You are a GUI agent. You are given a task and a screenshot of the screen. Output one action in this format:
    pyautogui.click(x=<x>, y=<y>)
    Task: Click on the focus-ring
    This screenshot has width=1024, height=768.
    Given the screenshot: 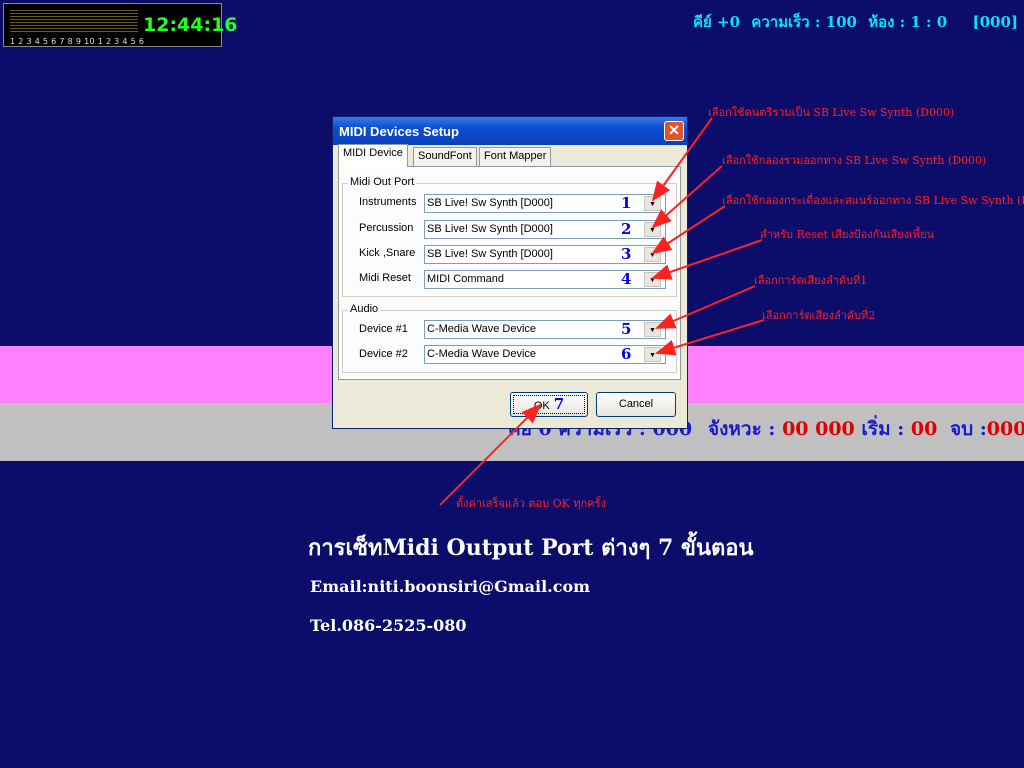 What is the action you would take?
    pyautogui.click(x=549, y=404)
    